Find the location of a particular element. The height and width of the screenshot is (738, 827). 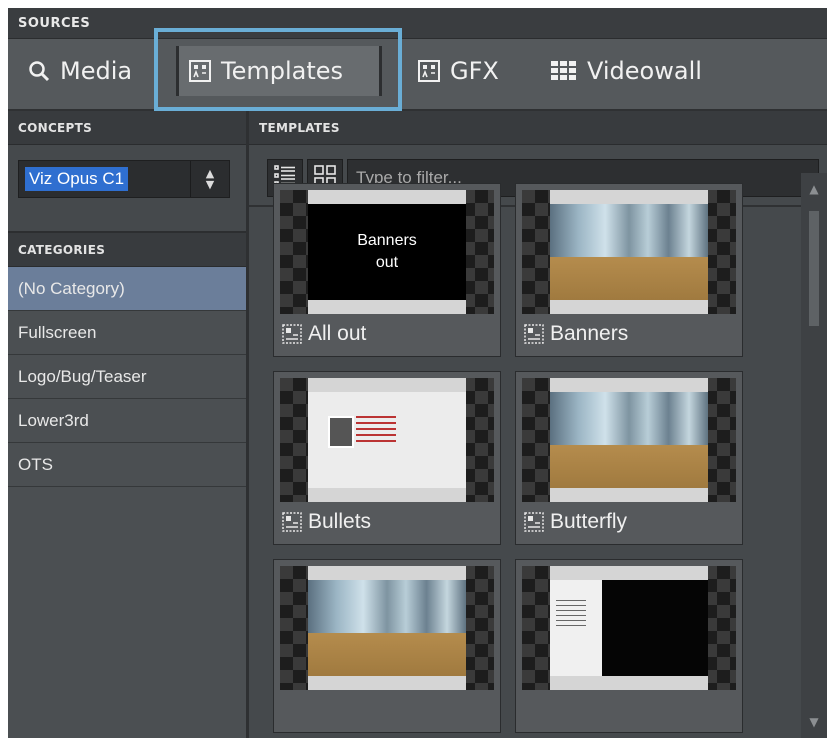

sources-header: SOURCES is located at coordinates (417, 23).